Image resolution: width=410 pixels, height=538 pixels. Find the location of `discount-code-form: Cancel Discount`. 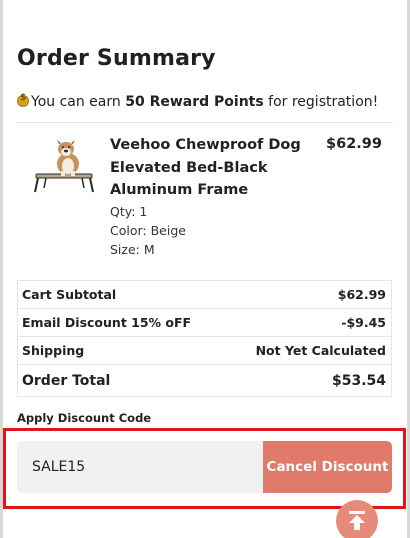

discount-code-form: Cancel Discount is located at coordinates (204, 467).